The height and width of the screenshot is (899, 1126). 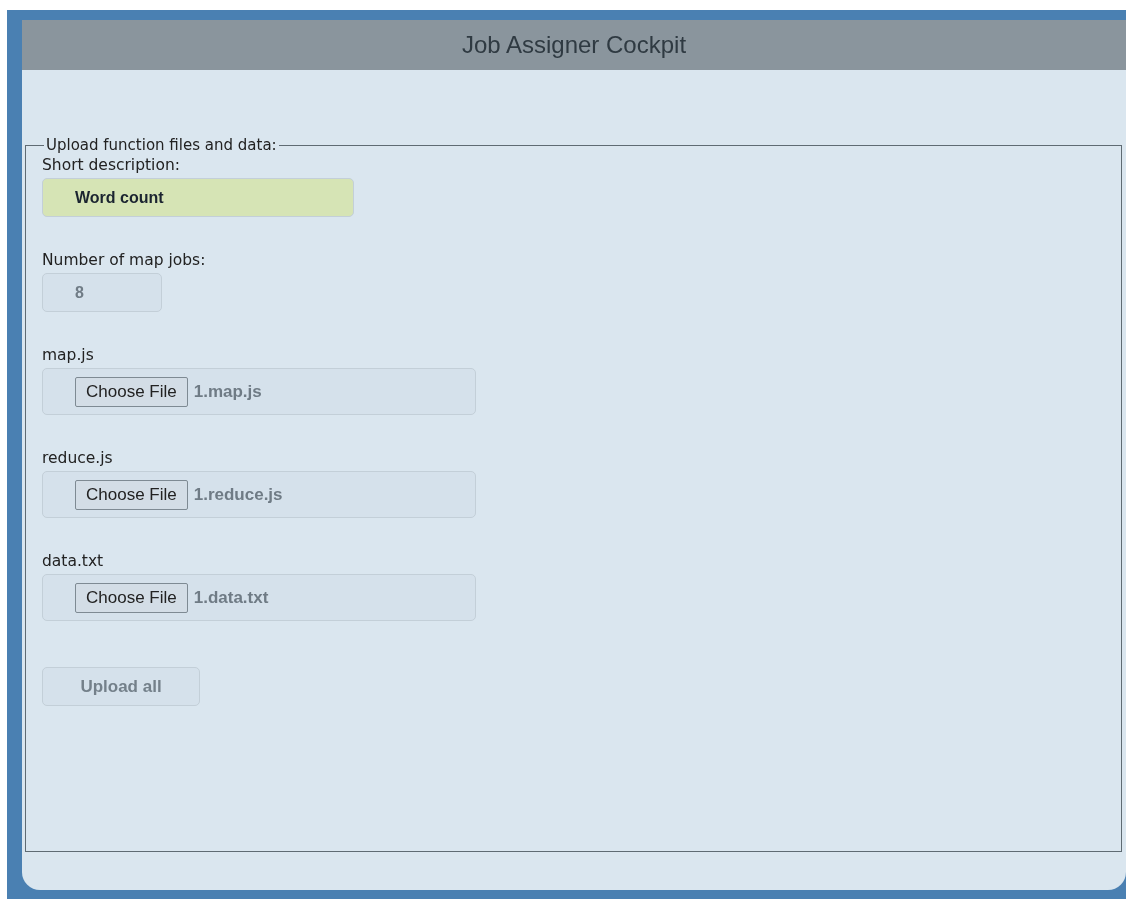 What do you see at coordinates (79, 292) in the screenshot?
I see `field-value: 8` at bounding box center [79, 292].